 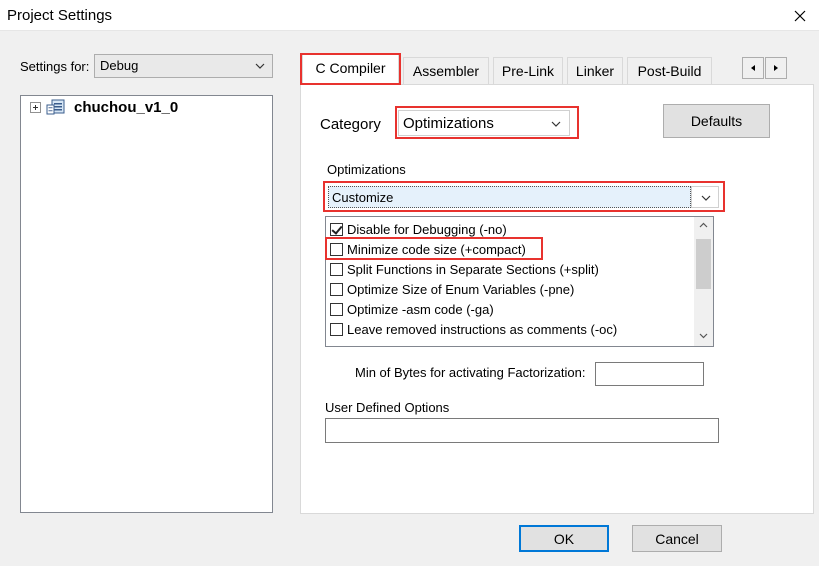 I want to click on tab-pre-link: Pre-Link, so click(x=528, y=70).